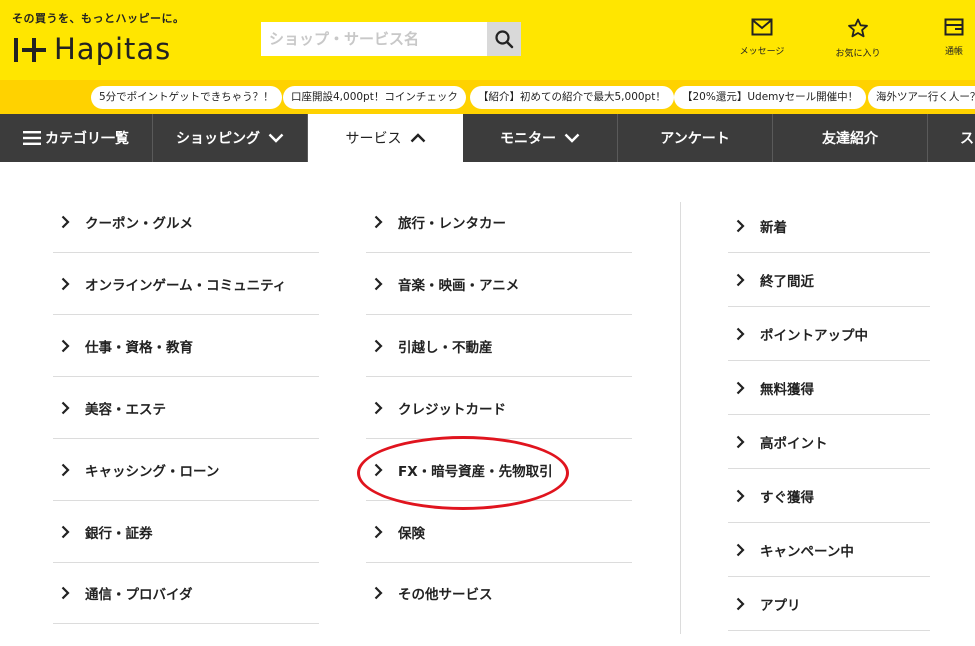  What do you see at coordinates (91, 49) in the screenshot?
I see `site-logo: Hapitas` at bounding box center [91, 49].